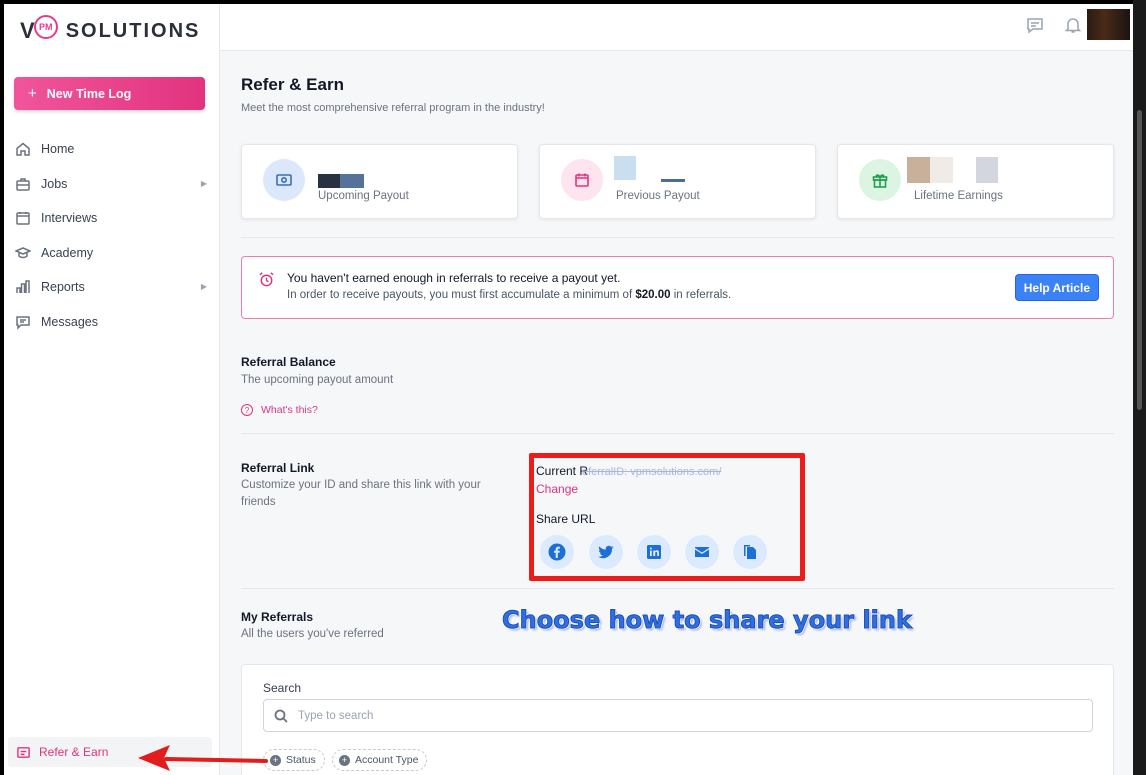  What do you see at coordinates (312, 634) in the screenshot?
I see `my-referrals-subtitle: All the users you've referred` at bounding box center [312, 634].